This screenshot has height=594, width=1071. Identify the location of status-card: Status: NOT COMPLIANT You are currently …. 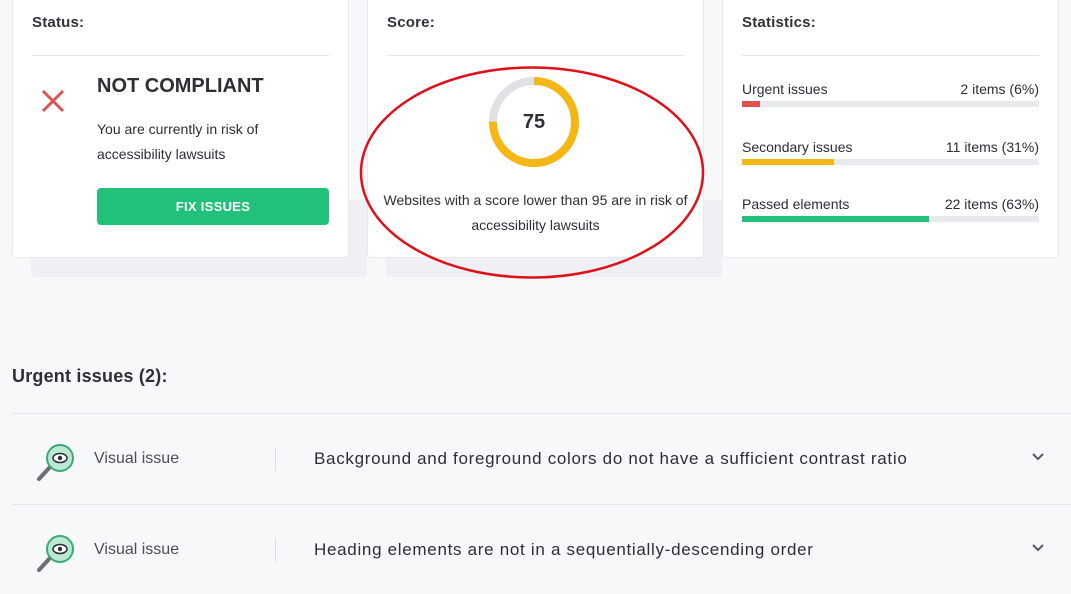
(180, 129).